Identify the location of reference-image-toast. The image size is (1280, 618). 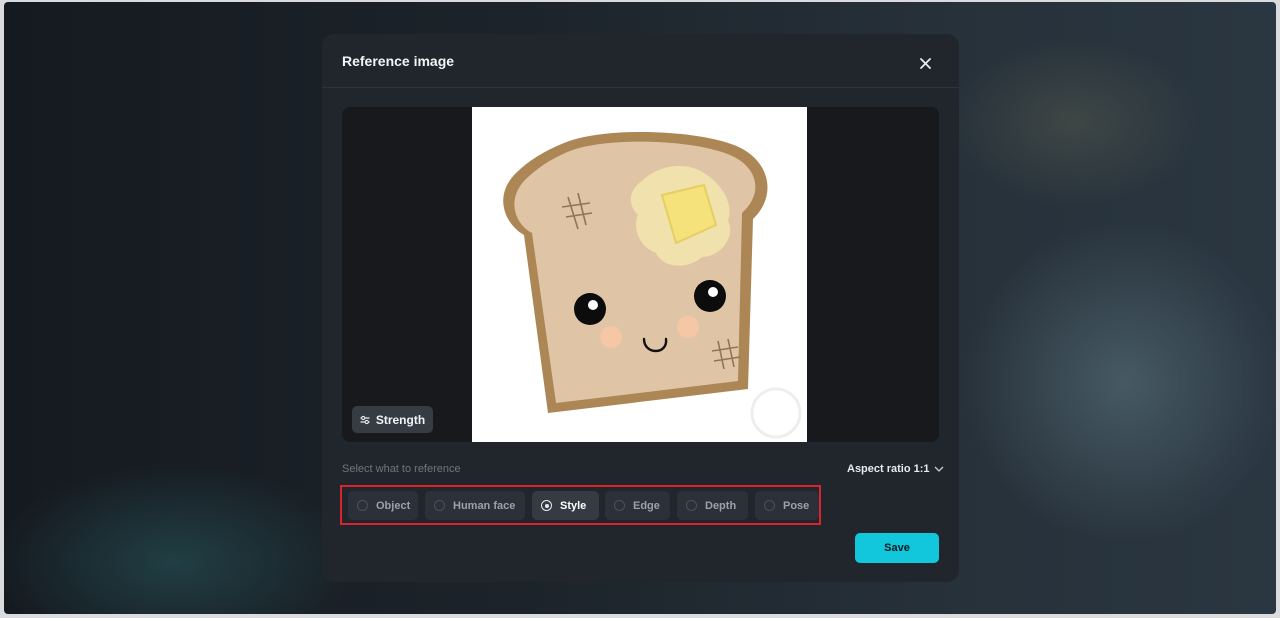
(639, 274).